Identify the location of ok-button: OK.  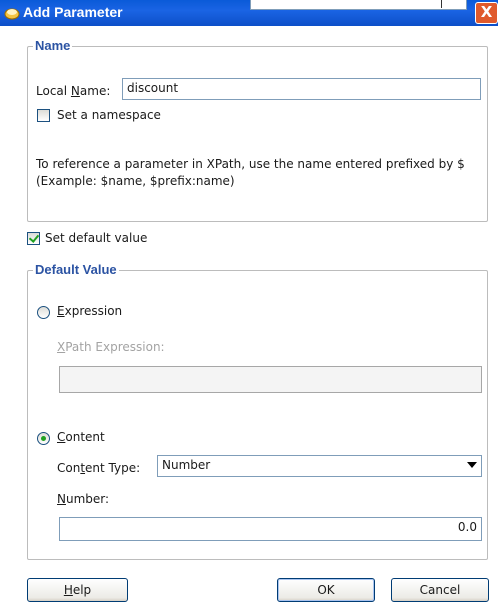
(326, 590).